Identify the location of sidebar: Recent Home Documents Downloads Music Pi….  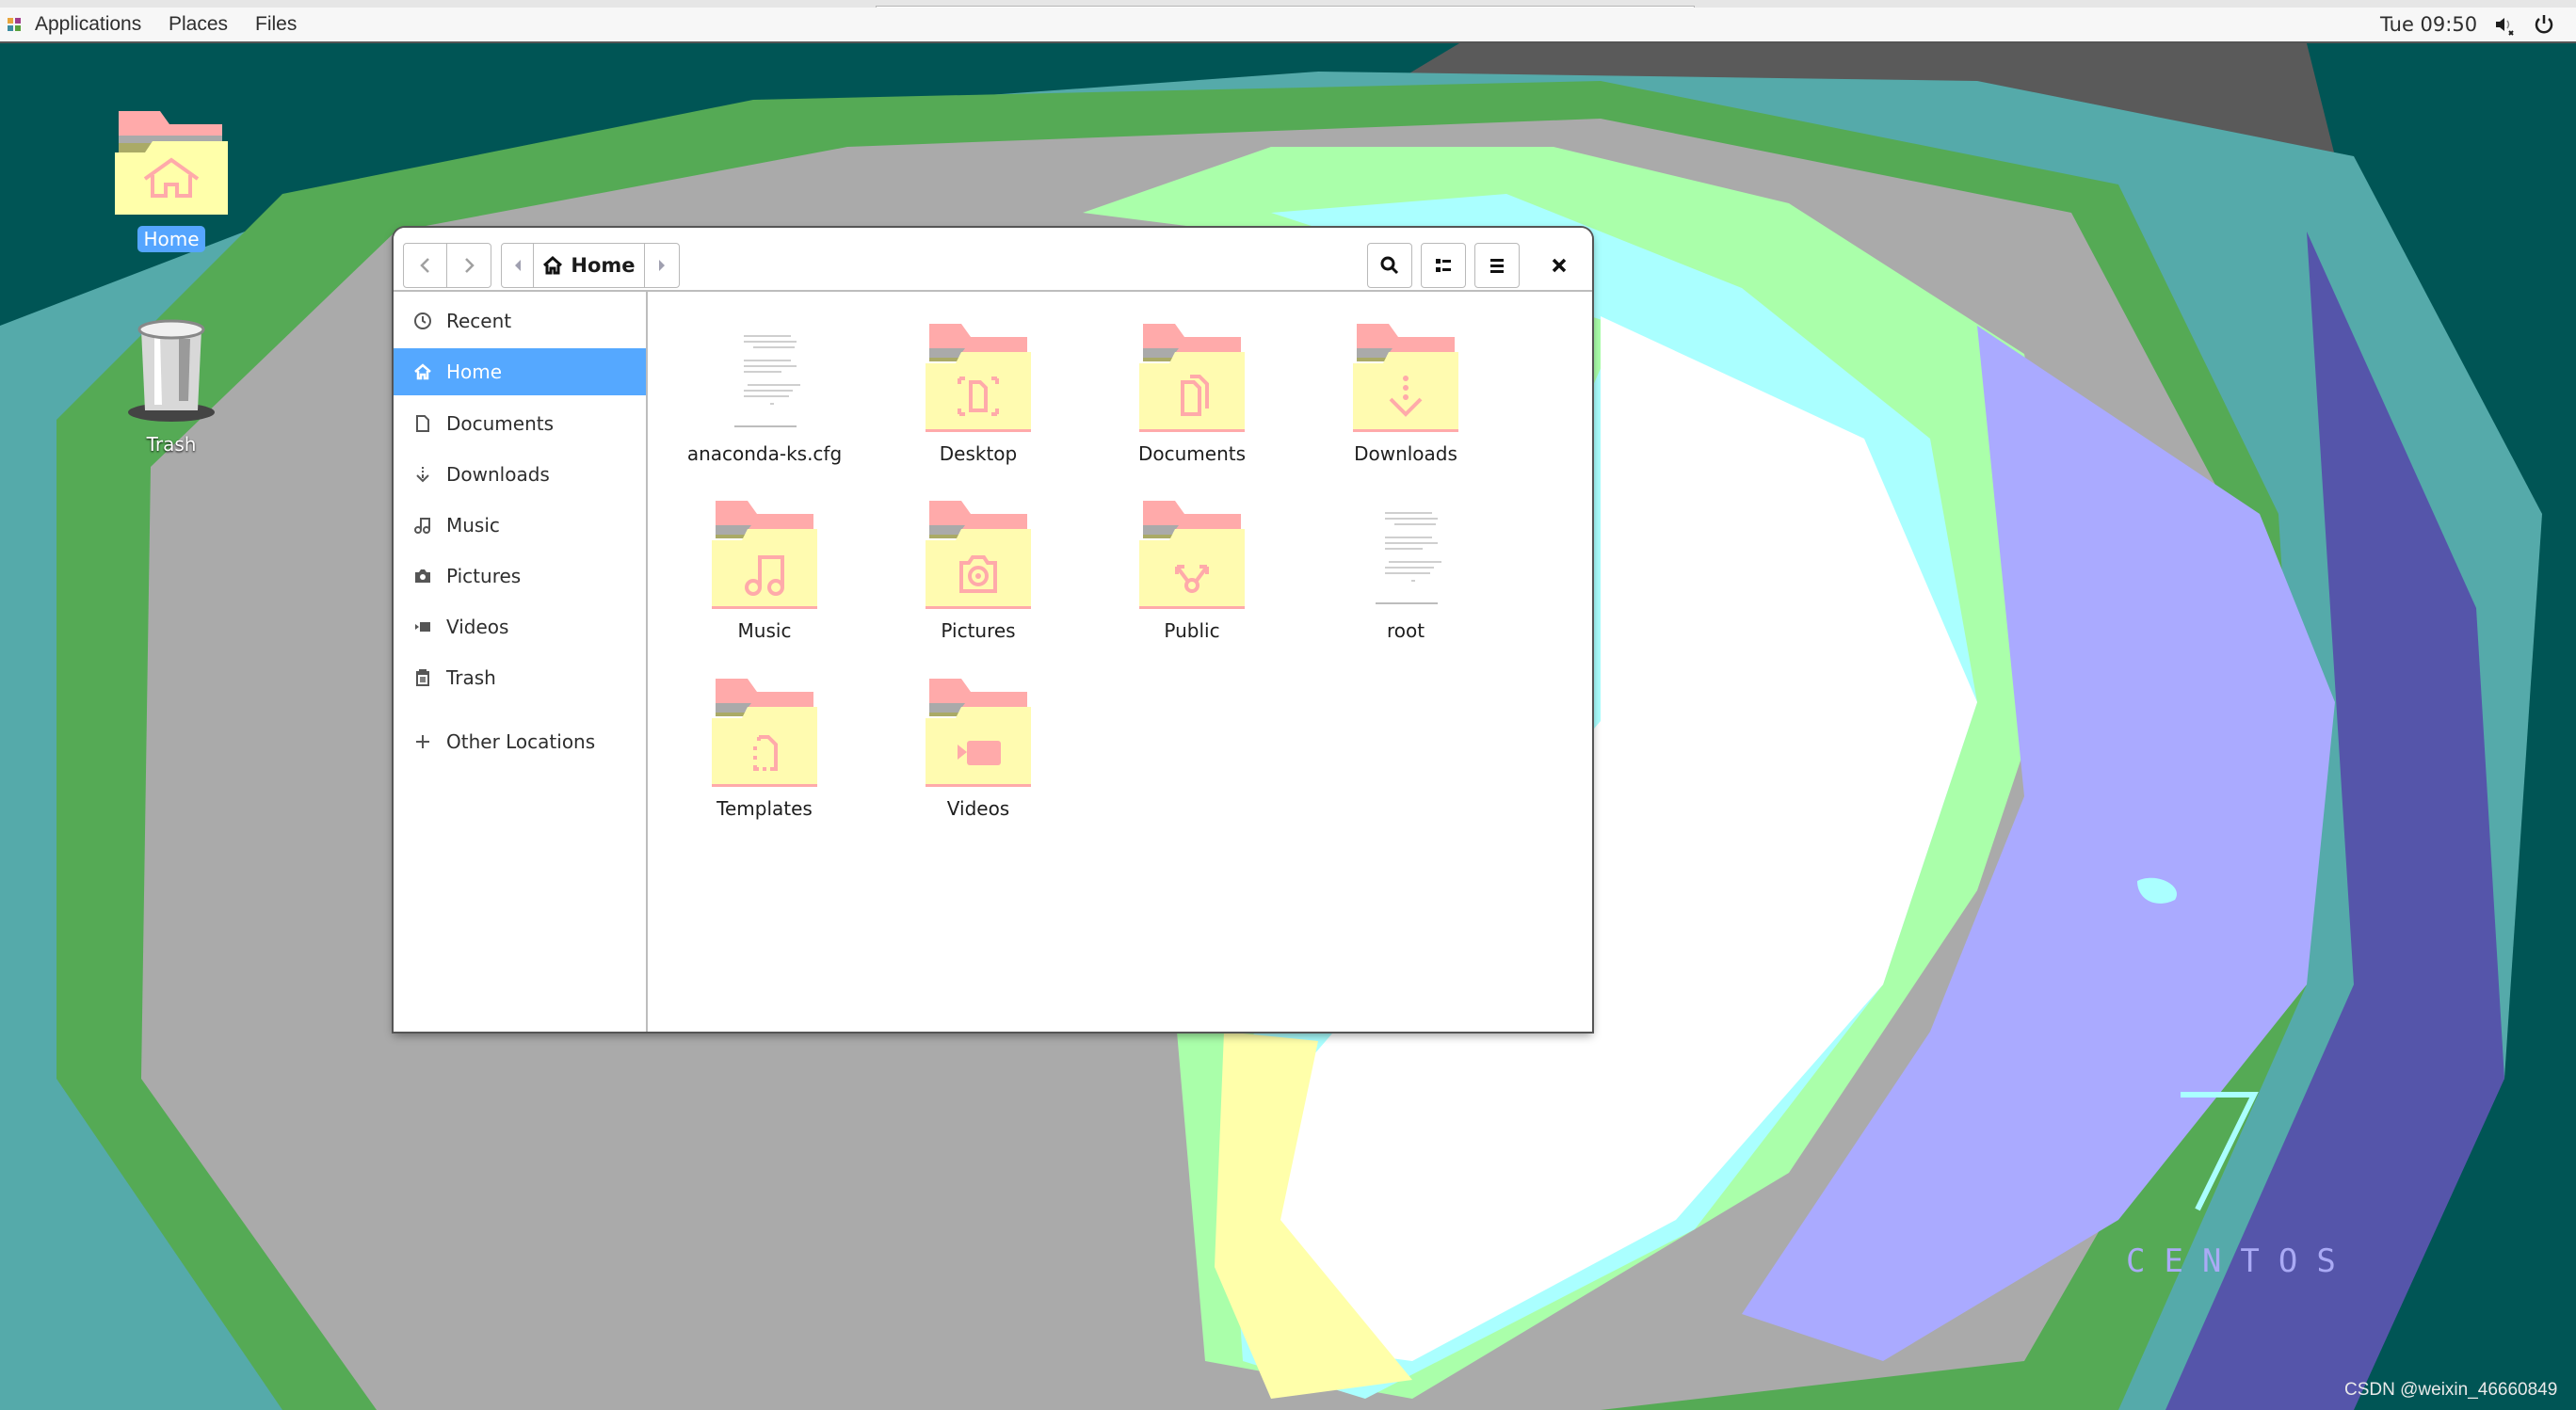
(521, 662).